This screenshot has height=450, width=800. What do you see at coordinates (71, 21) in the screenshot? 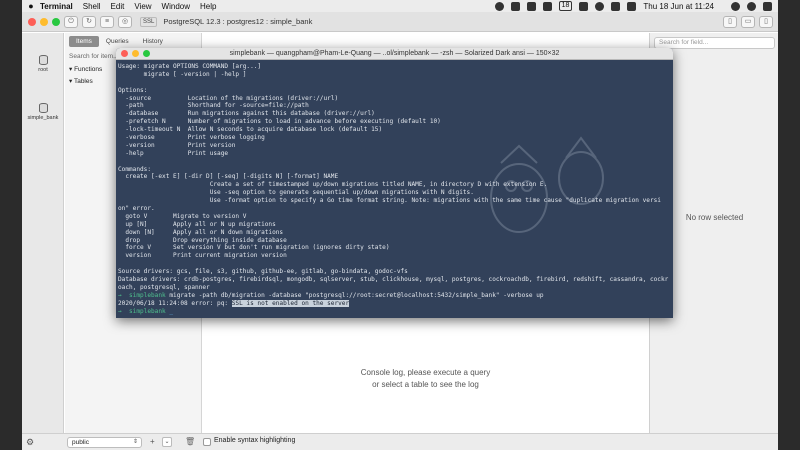
I see `power-icon: ⏻` at bounding box center [71, 21].